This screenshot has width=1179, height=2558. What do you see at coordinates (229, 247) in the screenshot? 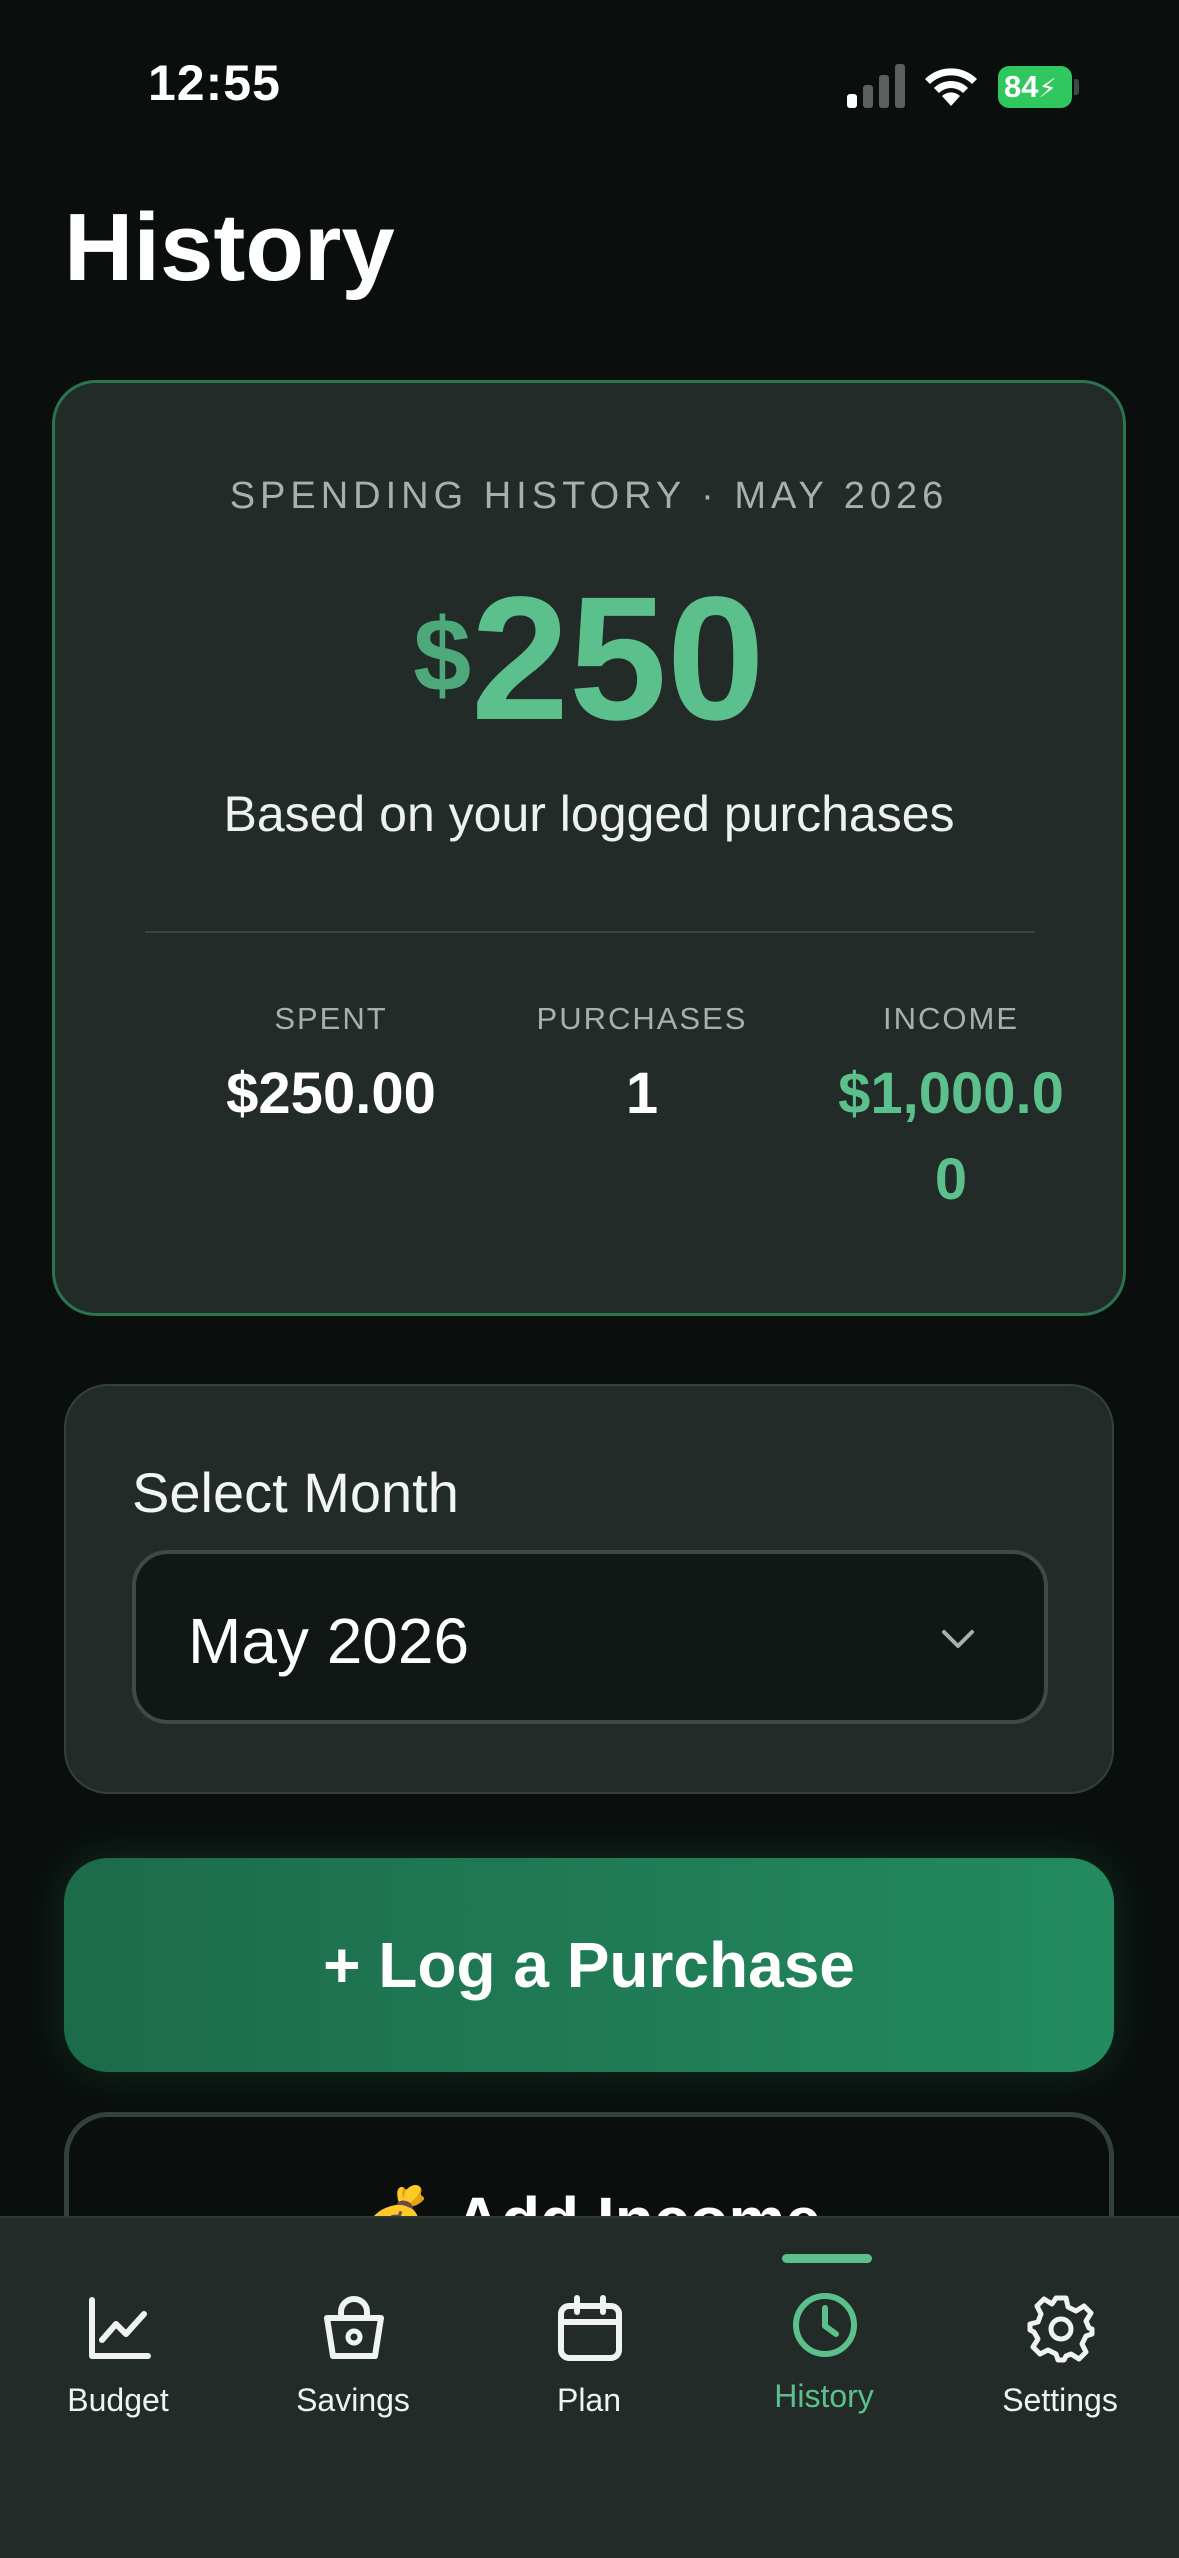
I see `page-title: History` at bounding box center [229, 247].